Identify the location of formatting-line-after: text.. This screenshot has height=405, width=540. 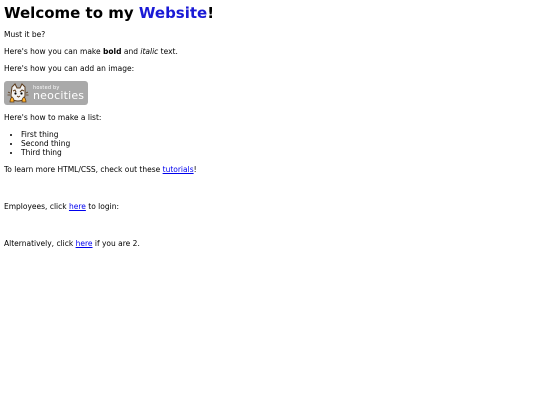
(168, 52).